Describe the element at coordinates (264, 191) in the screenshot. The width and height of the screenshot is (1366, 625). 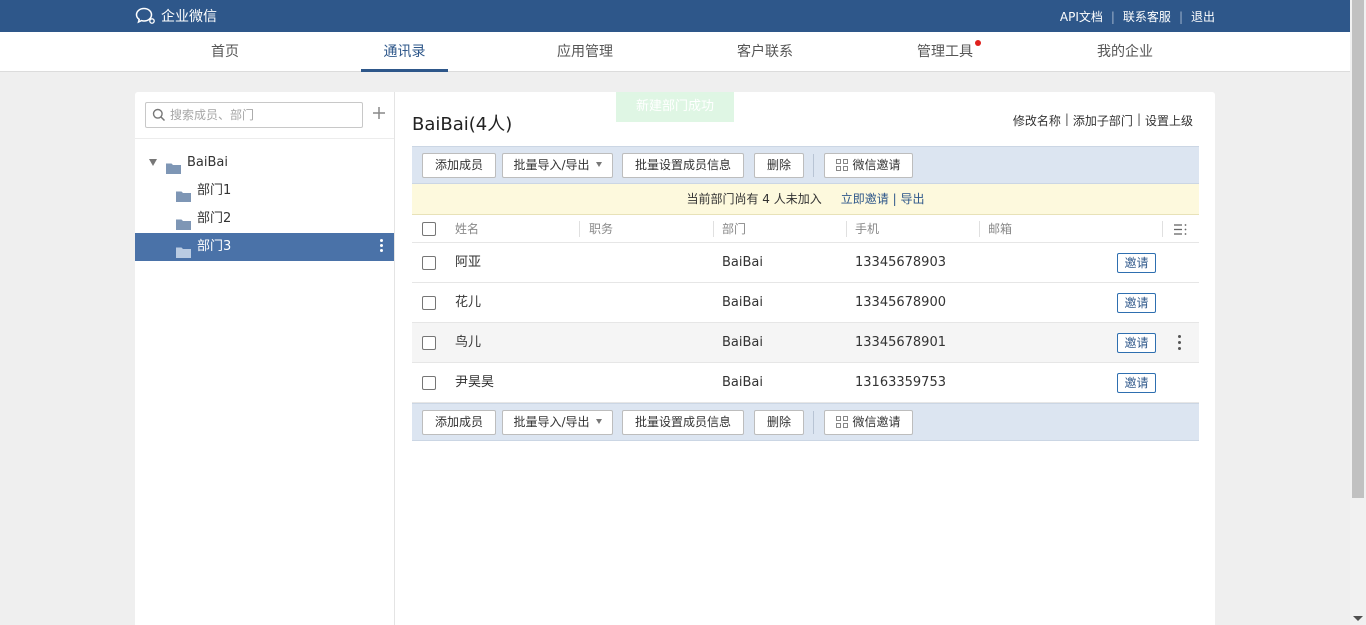
I see `tree-item-dept1: 部门1` at that location.